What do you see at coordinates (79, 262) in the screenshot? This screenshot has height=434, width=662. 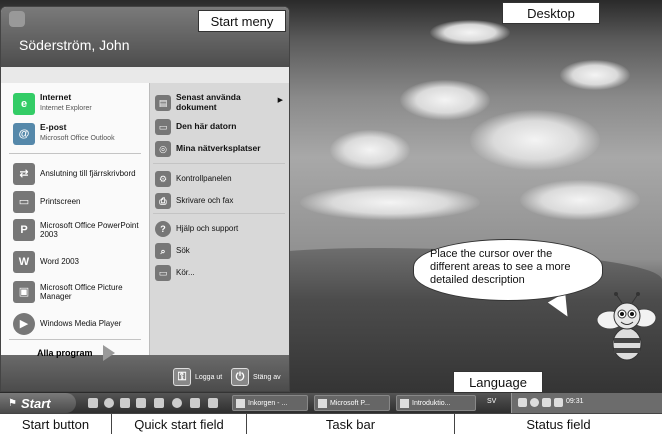 I see `program-word: W Word 2003` at bounding box center [79, 262].